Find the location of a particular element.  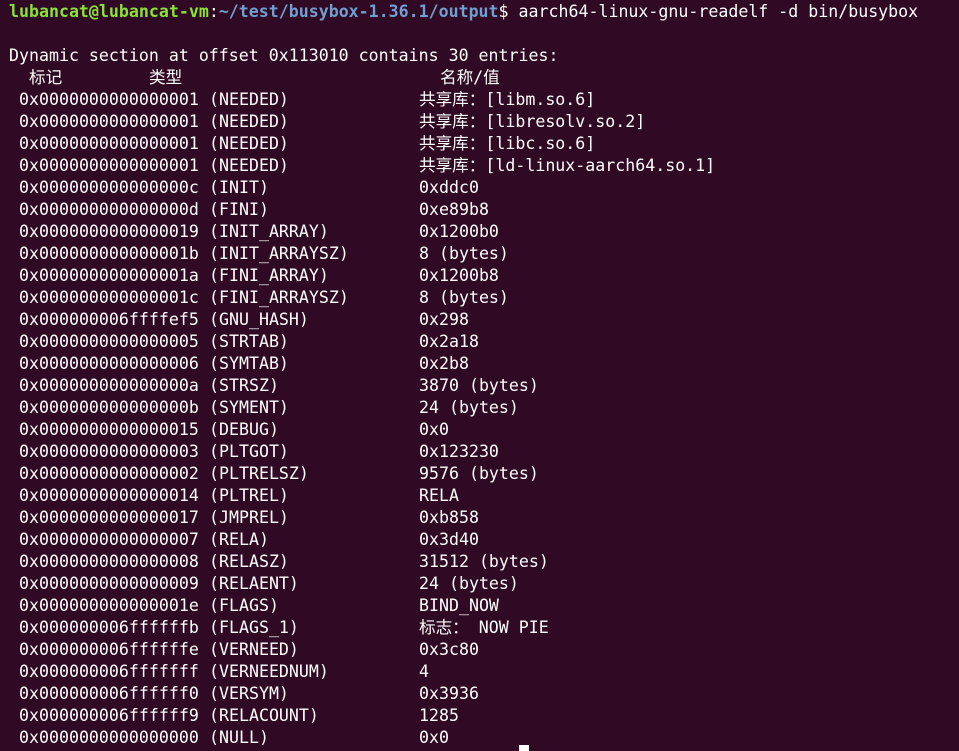

entry-value: 31512 (bytes) is located at coordinates (484, 561).